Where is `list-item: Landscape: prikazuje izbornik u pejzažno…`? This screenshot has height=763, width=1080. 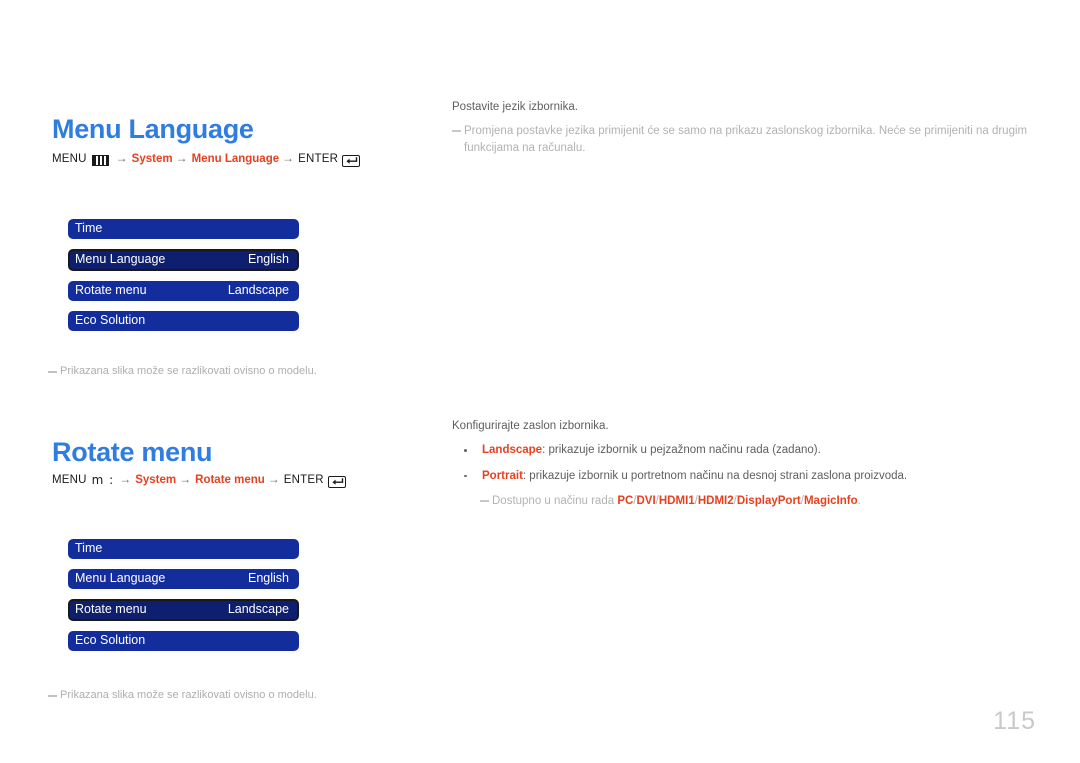
list-item: Landscape: prikazuje izbornik u pejzažno… is located at coordinates (742, 450).